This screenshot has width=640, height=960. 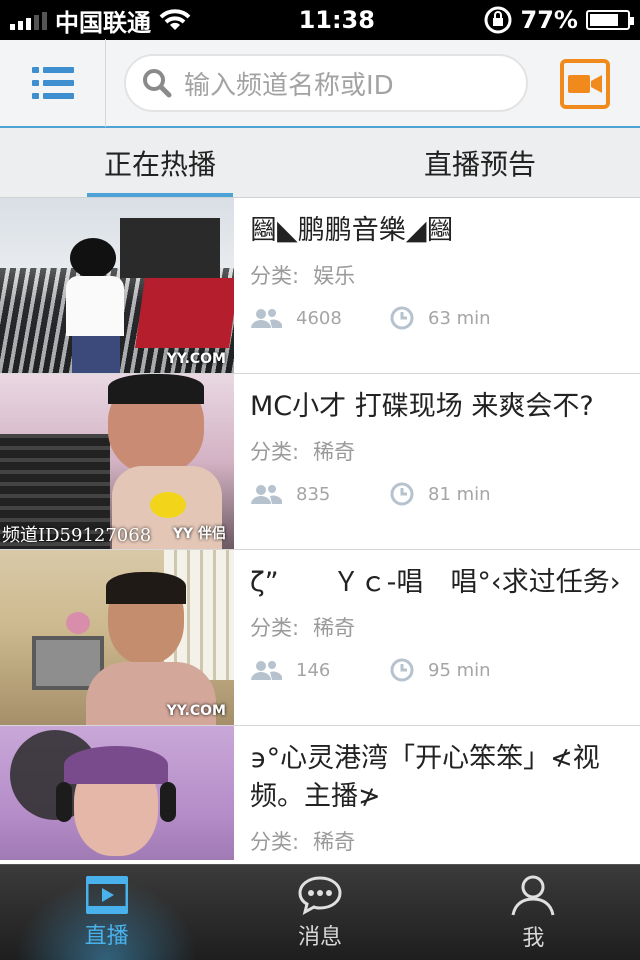 I want to click on video-camera-icon, so click(x=585, y=84).